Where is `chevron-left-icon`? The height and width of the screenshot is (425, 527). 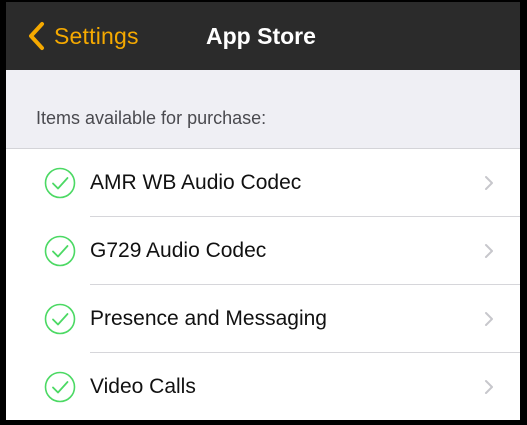
chevron-left-icon is located at coordinates (36, 36).